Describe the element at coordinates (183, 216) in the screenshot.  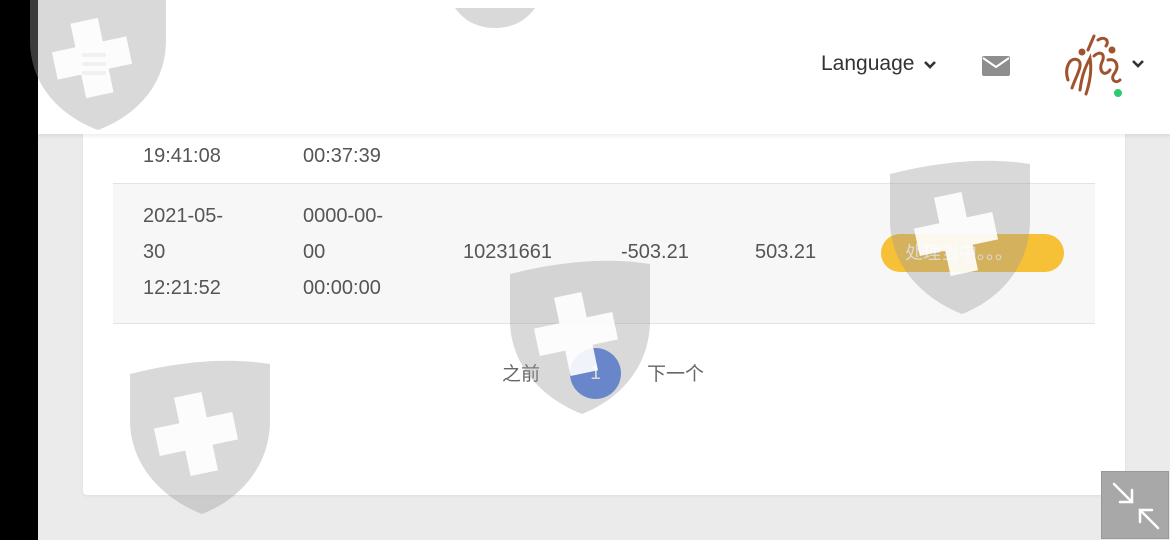
I see `time-line: 2021-05-` at that location.